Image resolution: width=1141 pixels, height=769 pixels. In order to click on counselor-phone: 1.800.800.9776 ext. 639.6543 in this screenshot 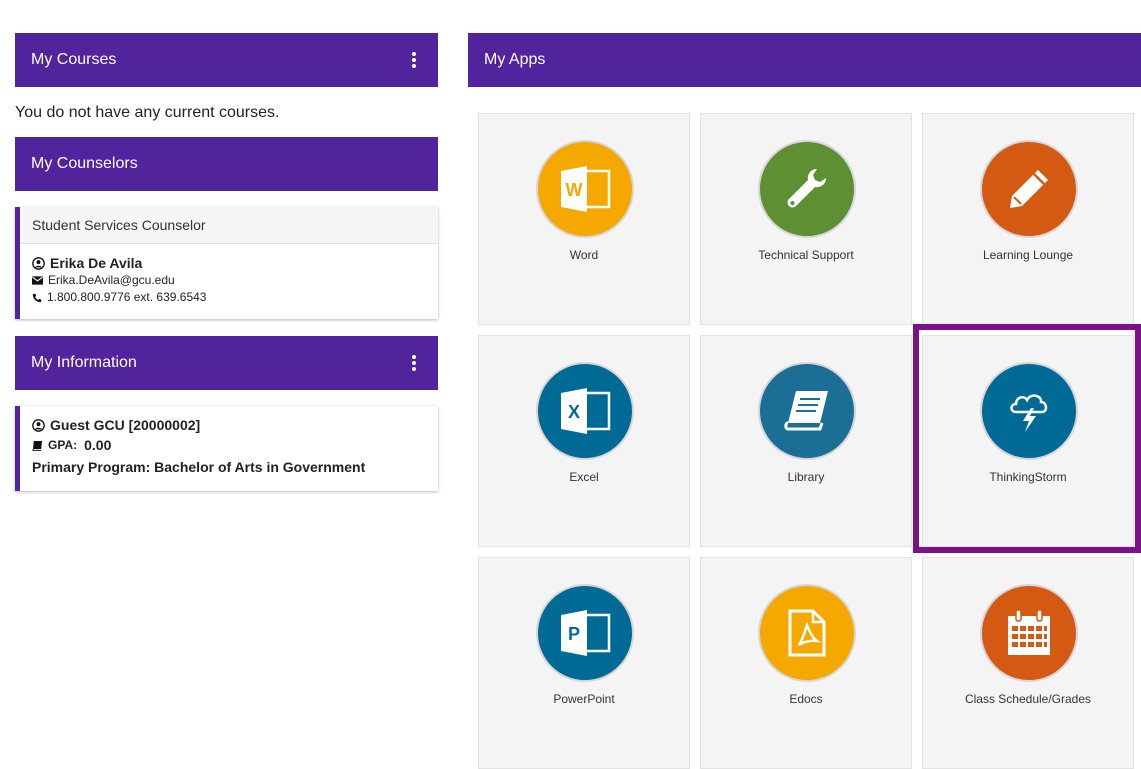, I will do `click(127, 297)`.